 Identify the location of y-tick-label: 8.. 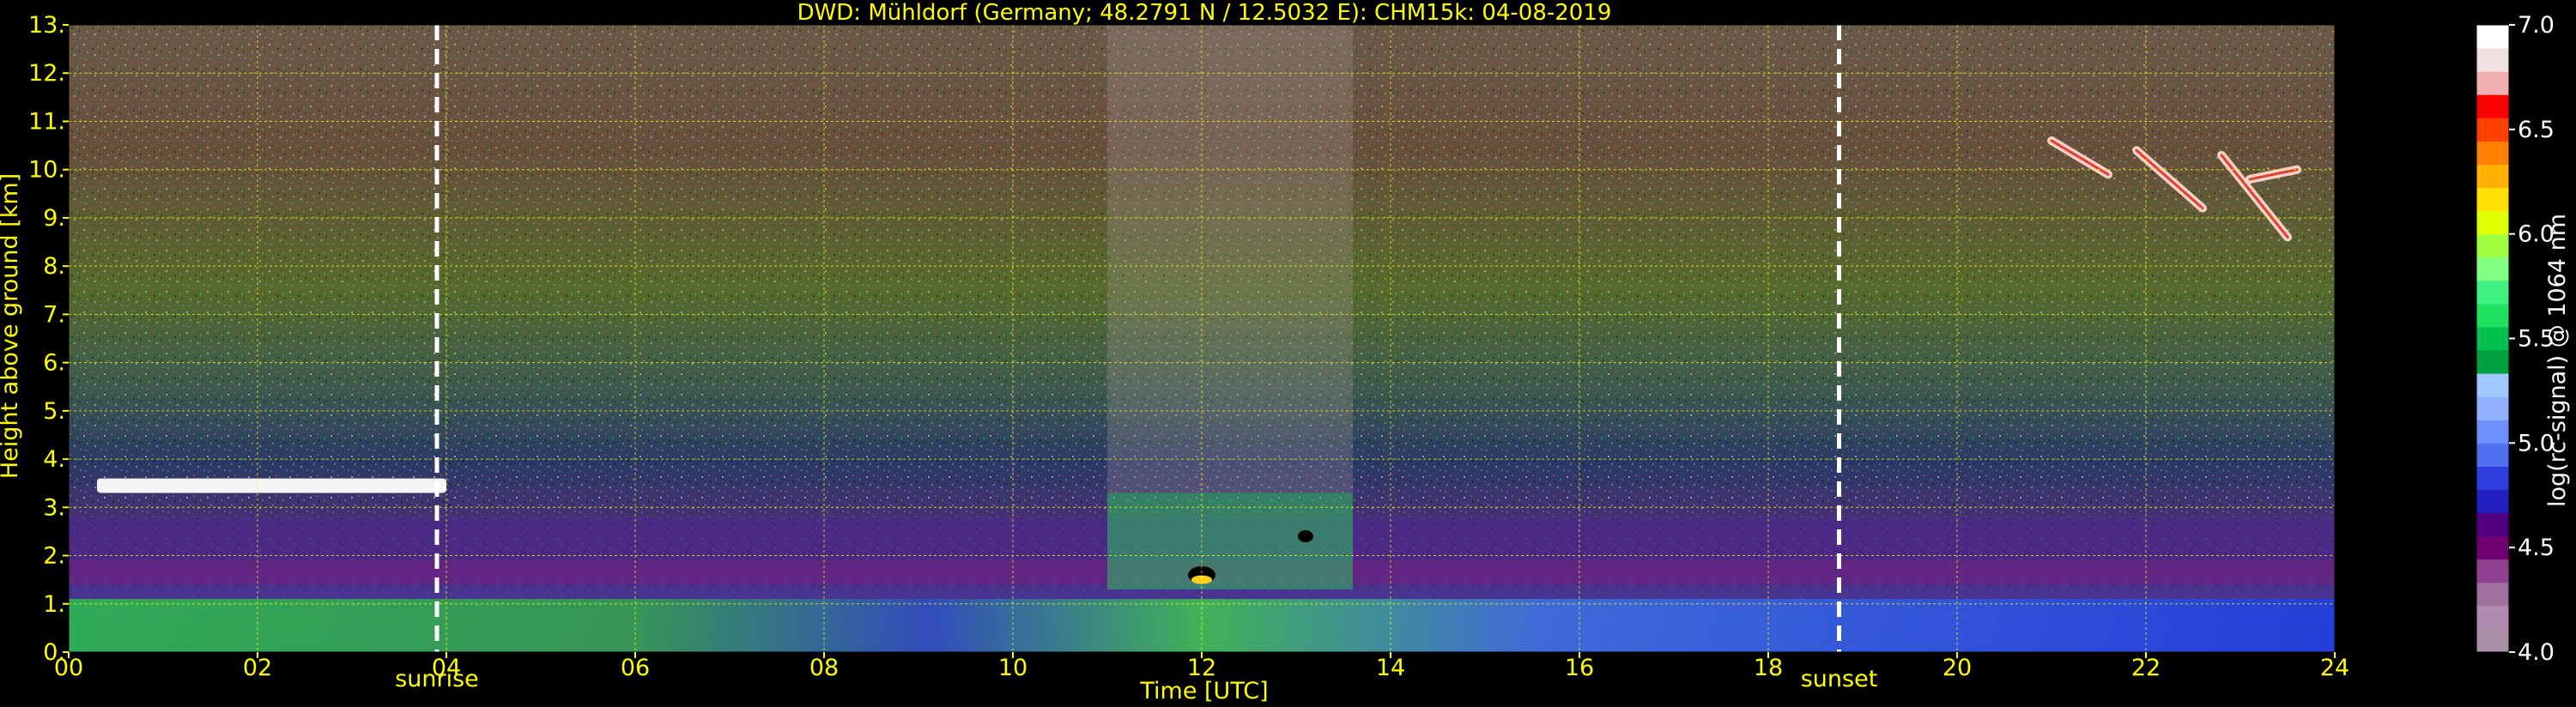
(54, 266).